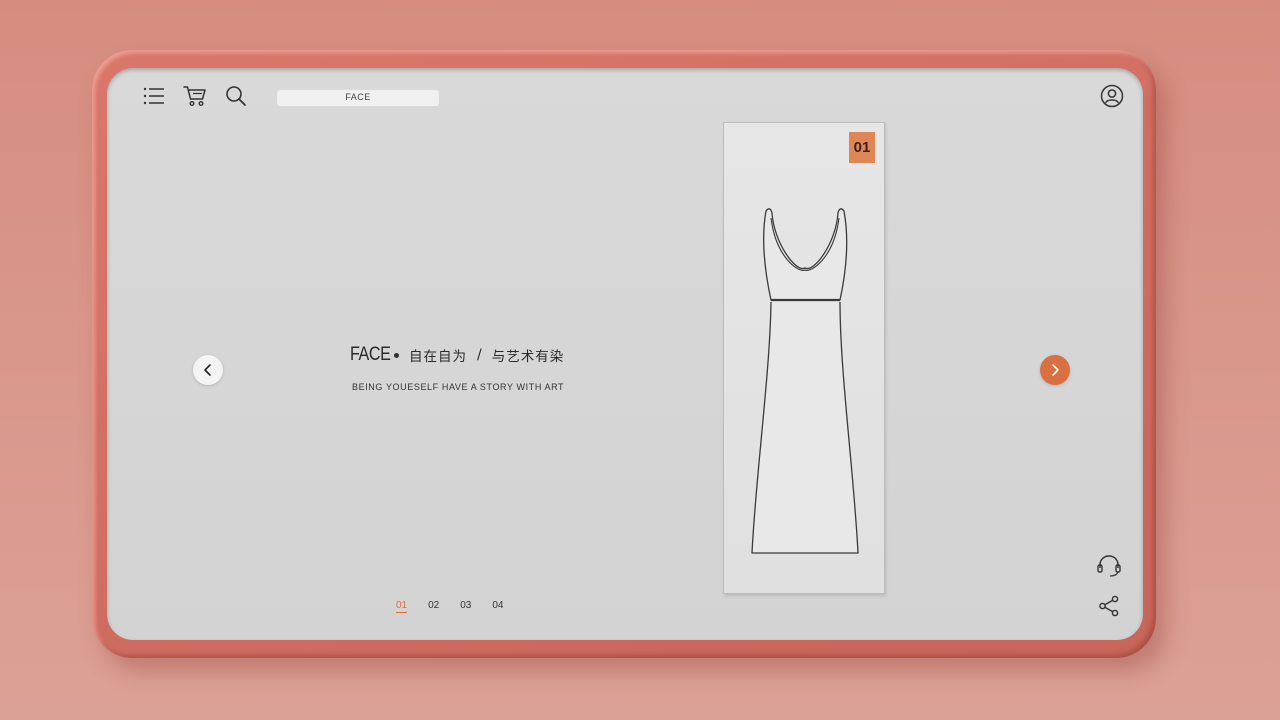  Describe the element at coordinates (497, 606) in the screenshot. I see `pager-item: 04` at that location.